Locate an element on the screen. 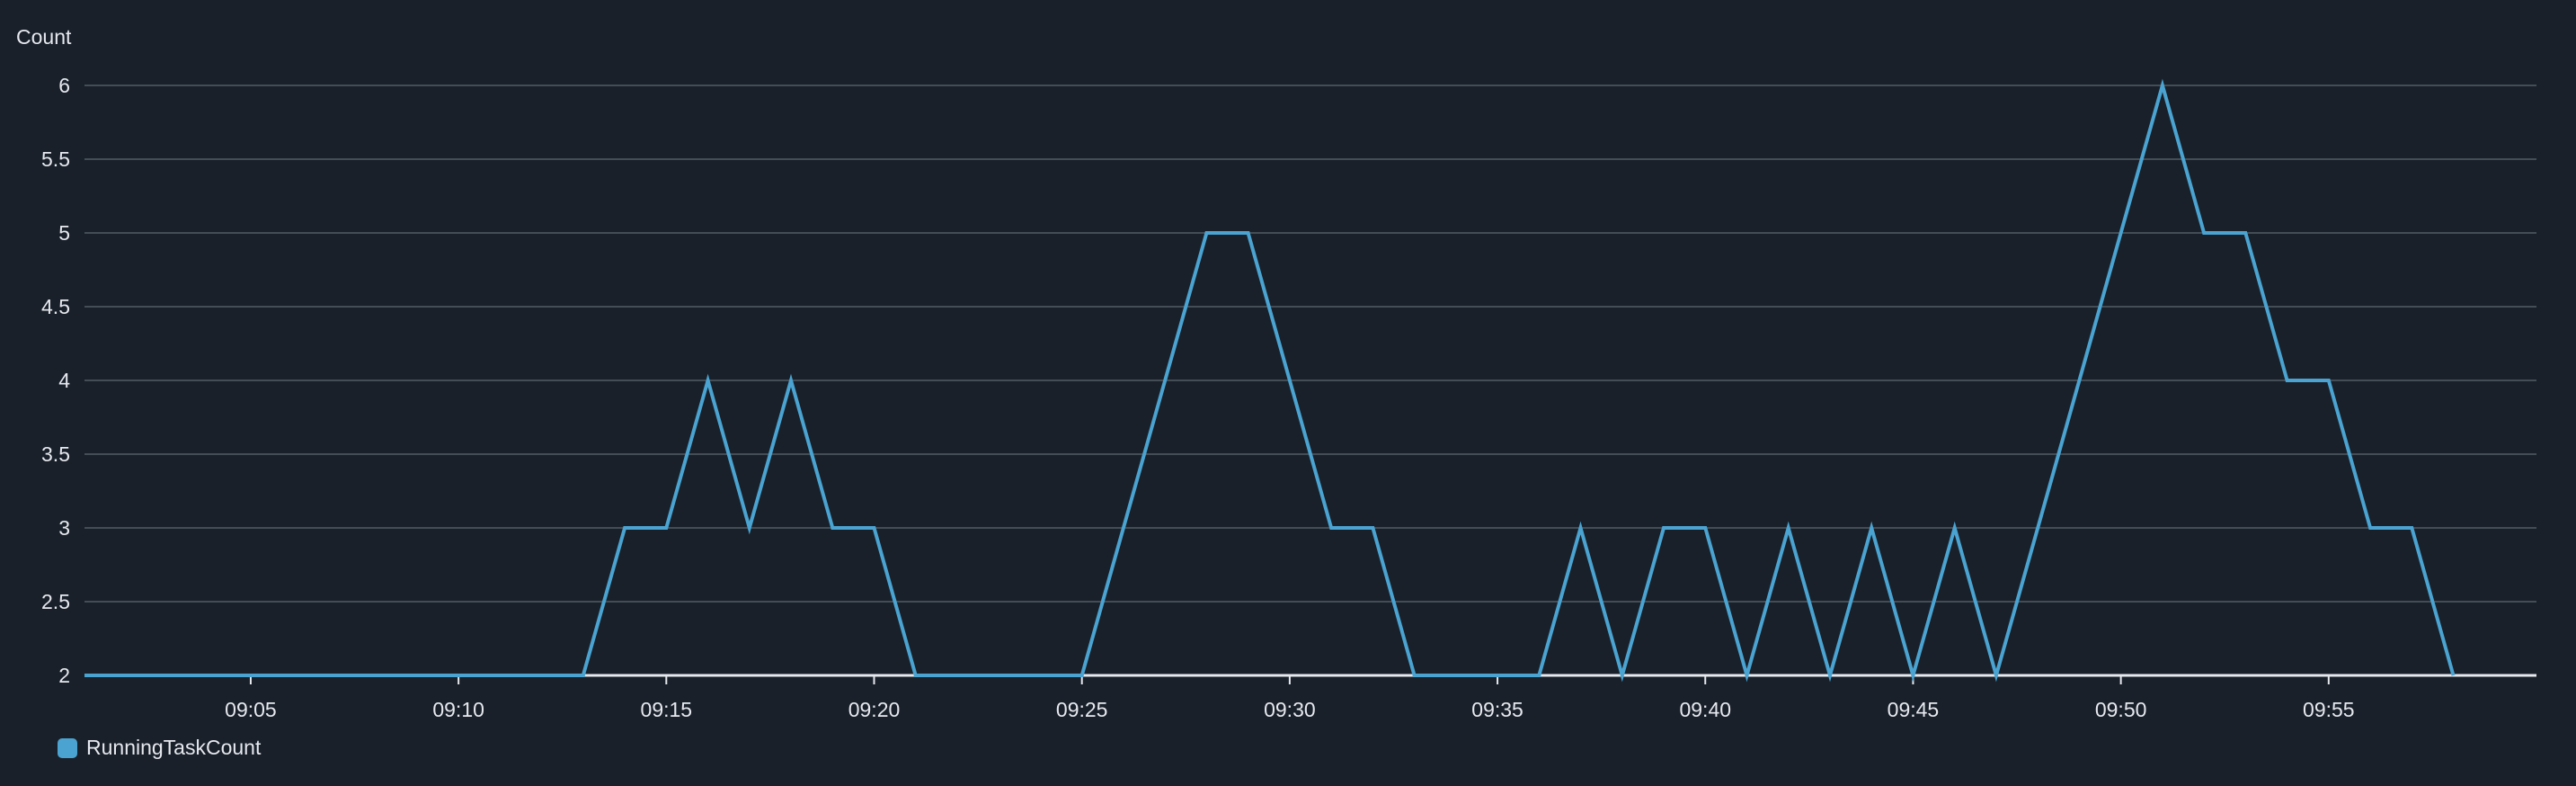  x-tick-label: 09:20 is located at coordinates (874, 709).